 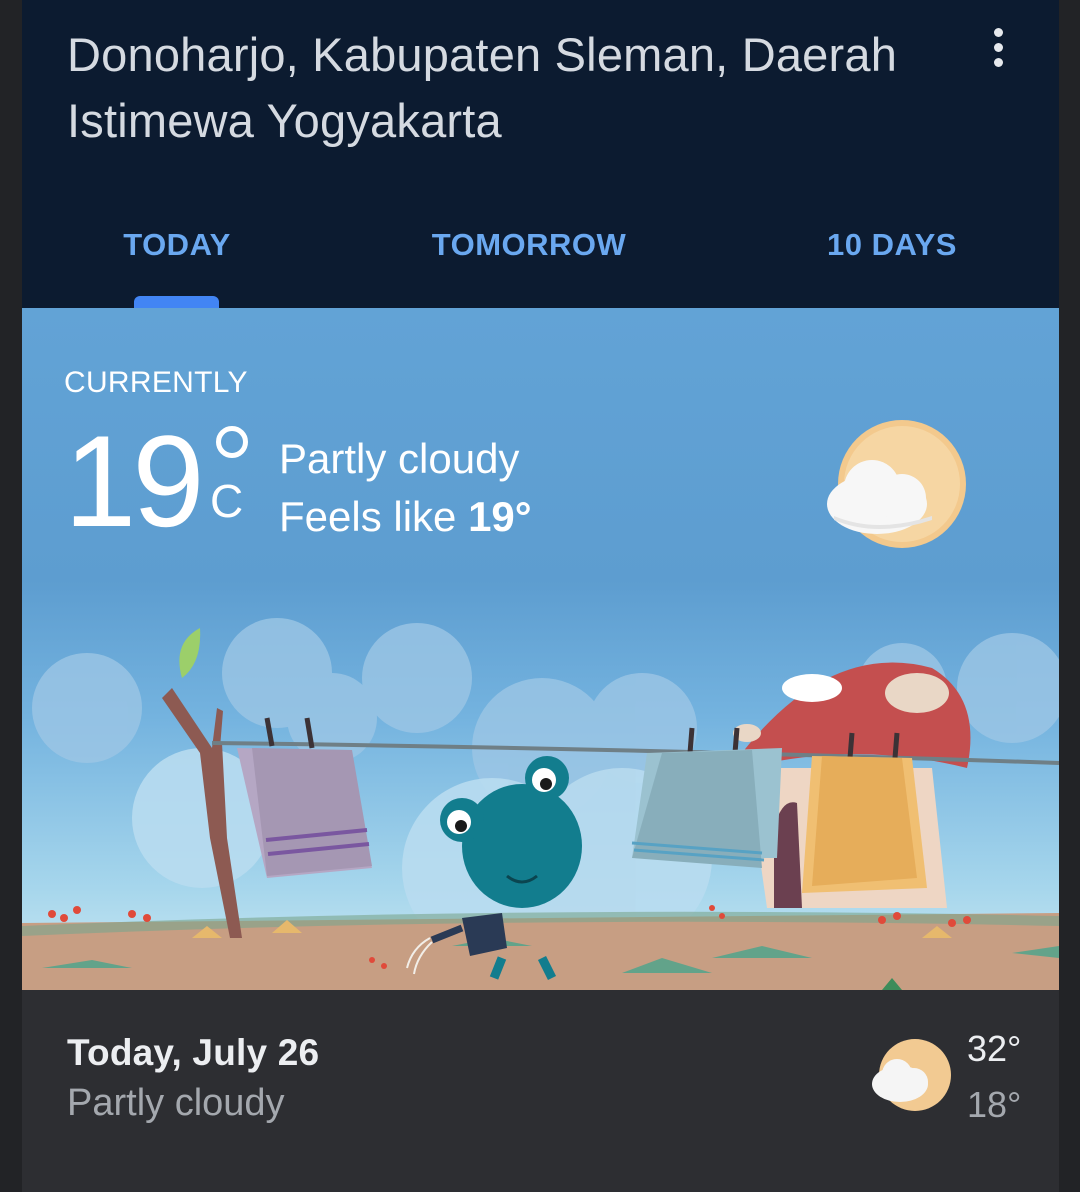 What do you see at coordinates (399, 458) in the screenshot?
I see `current-condition: Partly cloudy` at bounding box center [399, 458].